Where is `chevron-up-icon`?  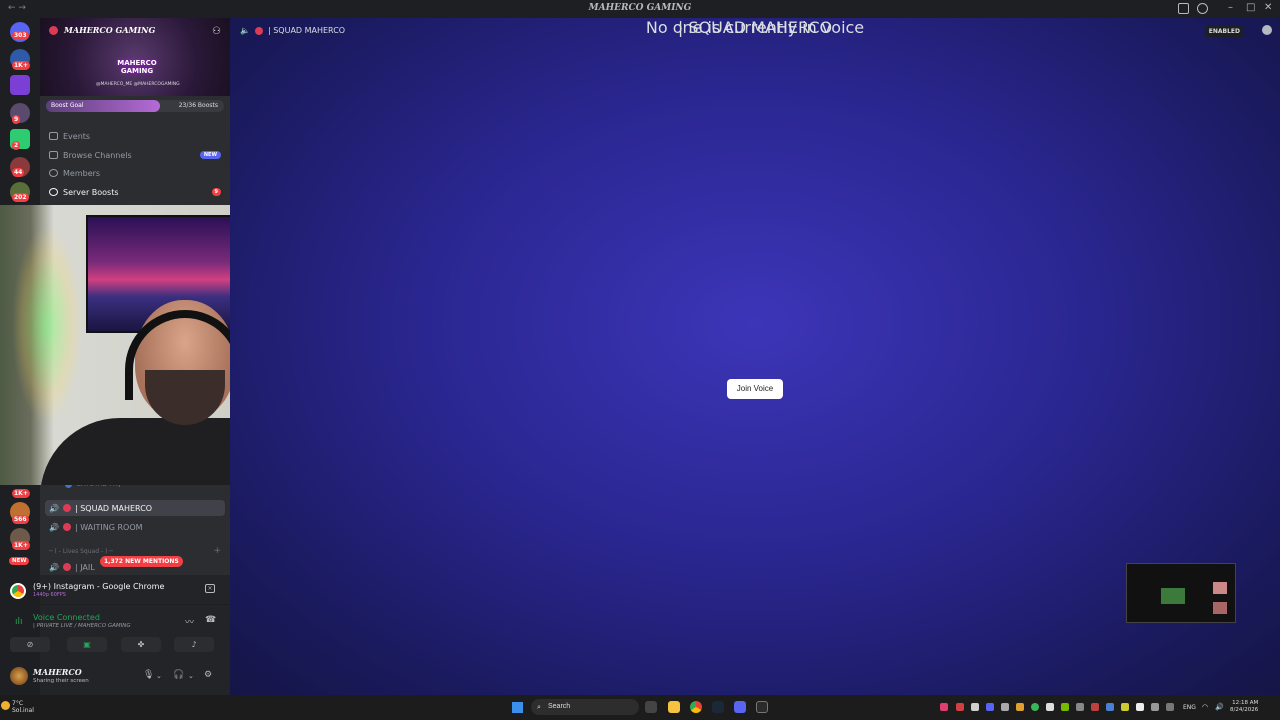
chevron-up-icon is located at coordinates (1170, 707).